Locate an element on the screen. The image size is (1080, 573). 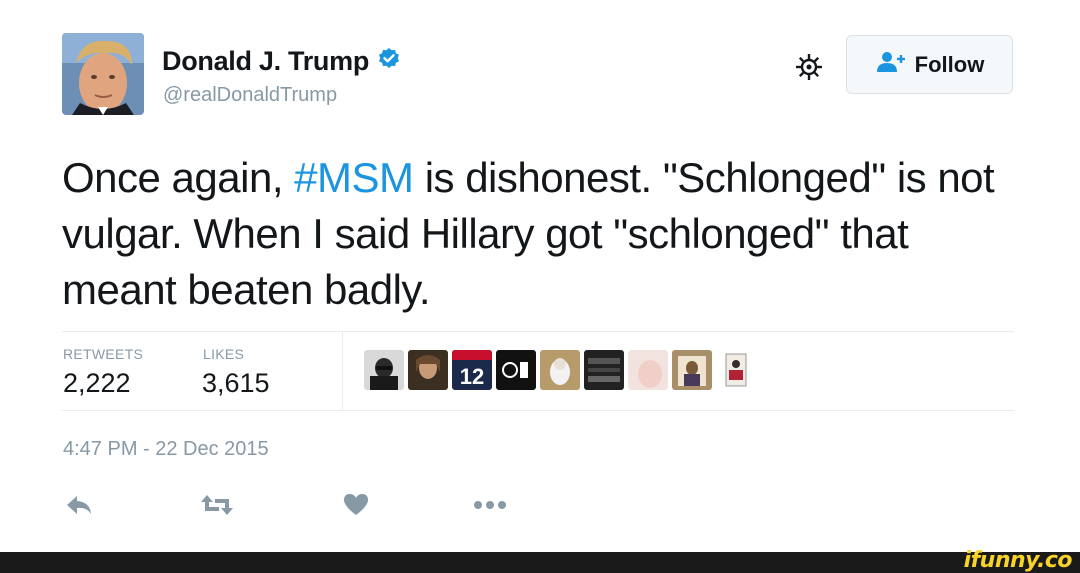
footer-bar is located at coordinates (540, 562).